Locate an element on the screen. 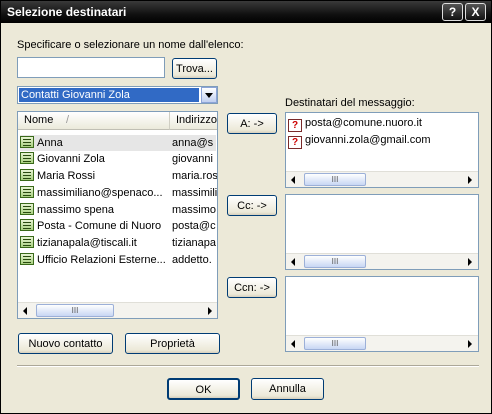  address-book-select: Contatti Giovanni Zola is located at coordinates (117, 95).